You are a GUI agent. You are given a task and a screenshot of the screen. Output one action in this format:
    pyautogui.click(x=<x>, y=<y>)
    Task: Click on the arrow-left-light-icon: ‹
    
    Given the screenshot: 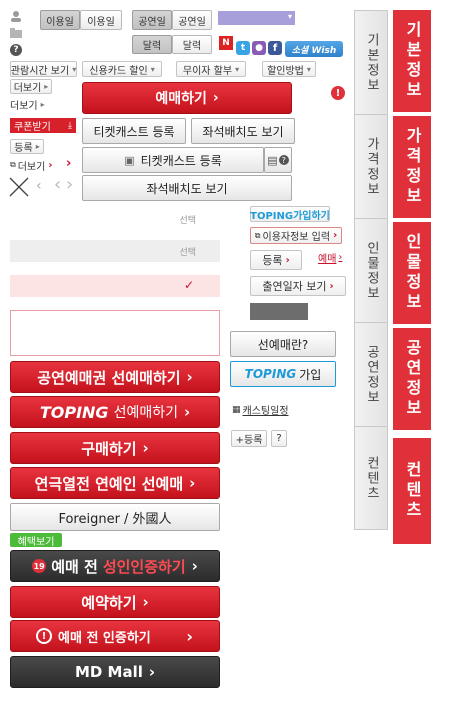 What is the action you would take?
    pyautogui.click(x=57, y=184)
    